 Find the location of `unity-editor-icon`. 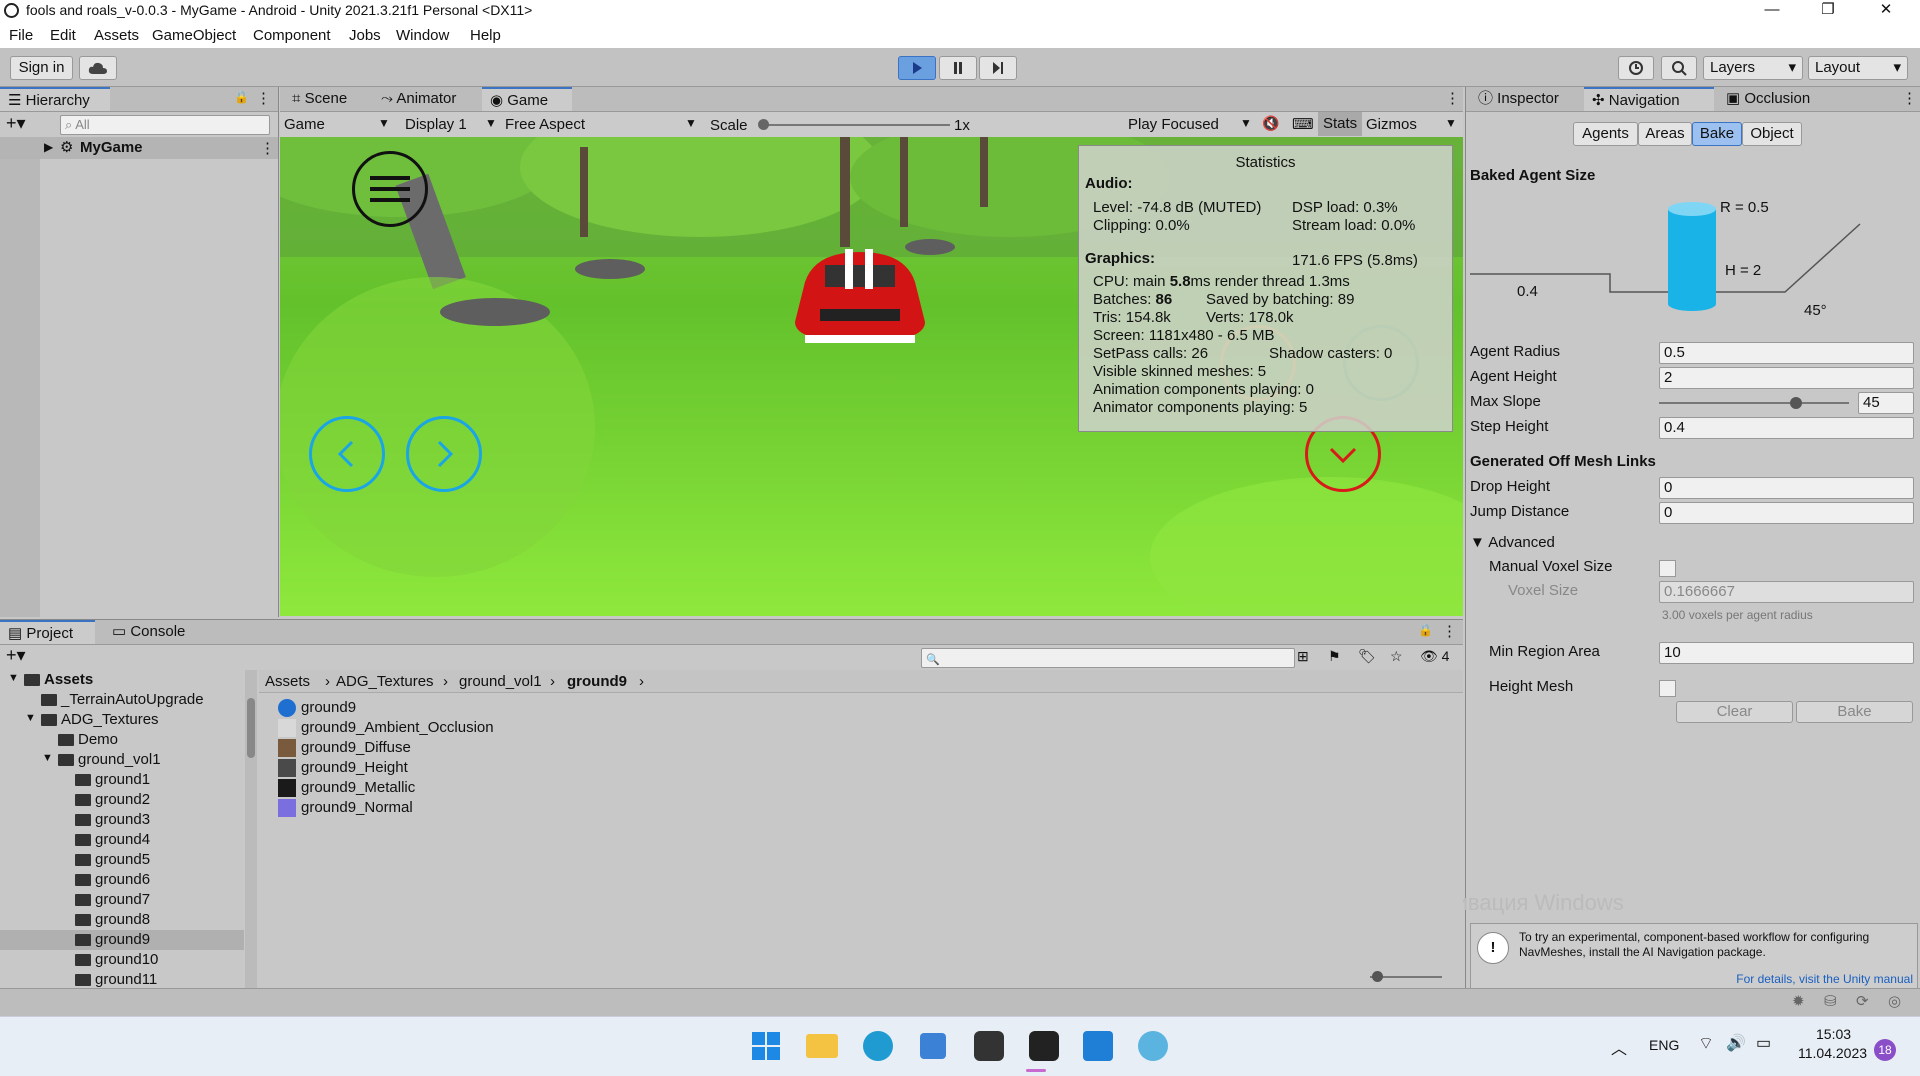

unity-editor-icon is located at coordinates (1044, 1046).